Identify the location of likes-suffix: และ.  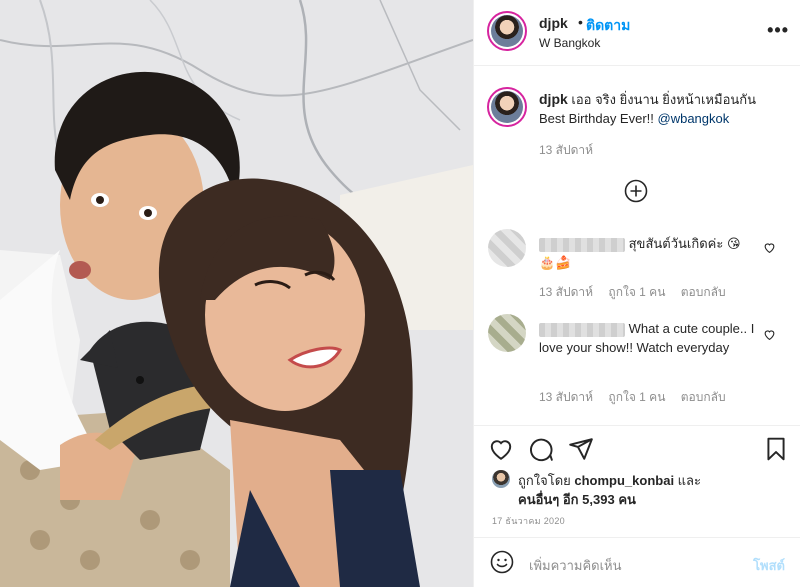
(688, 480).